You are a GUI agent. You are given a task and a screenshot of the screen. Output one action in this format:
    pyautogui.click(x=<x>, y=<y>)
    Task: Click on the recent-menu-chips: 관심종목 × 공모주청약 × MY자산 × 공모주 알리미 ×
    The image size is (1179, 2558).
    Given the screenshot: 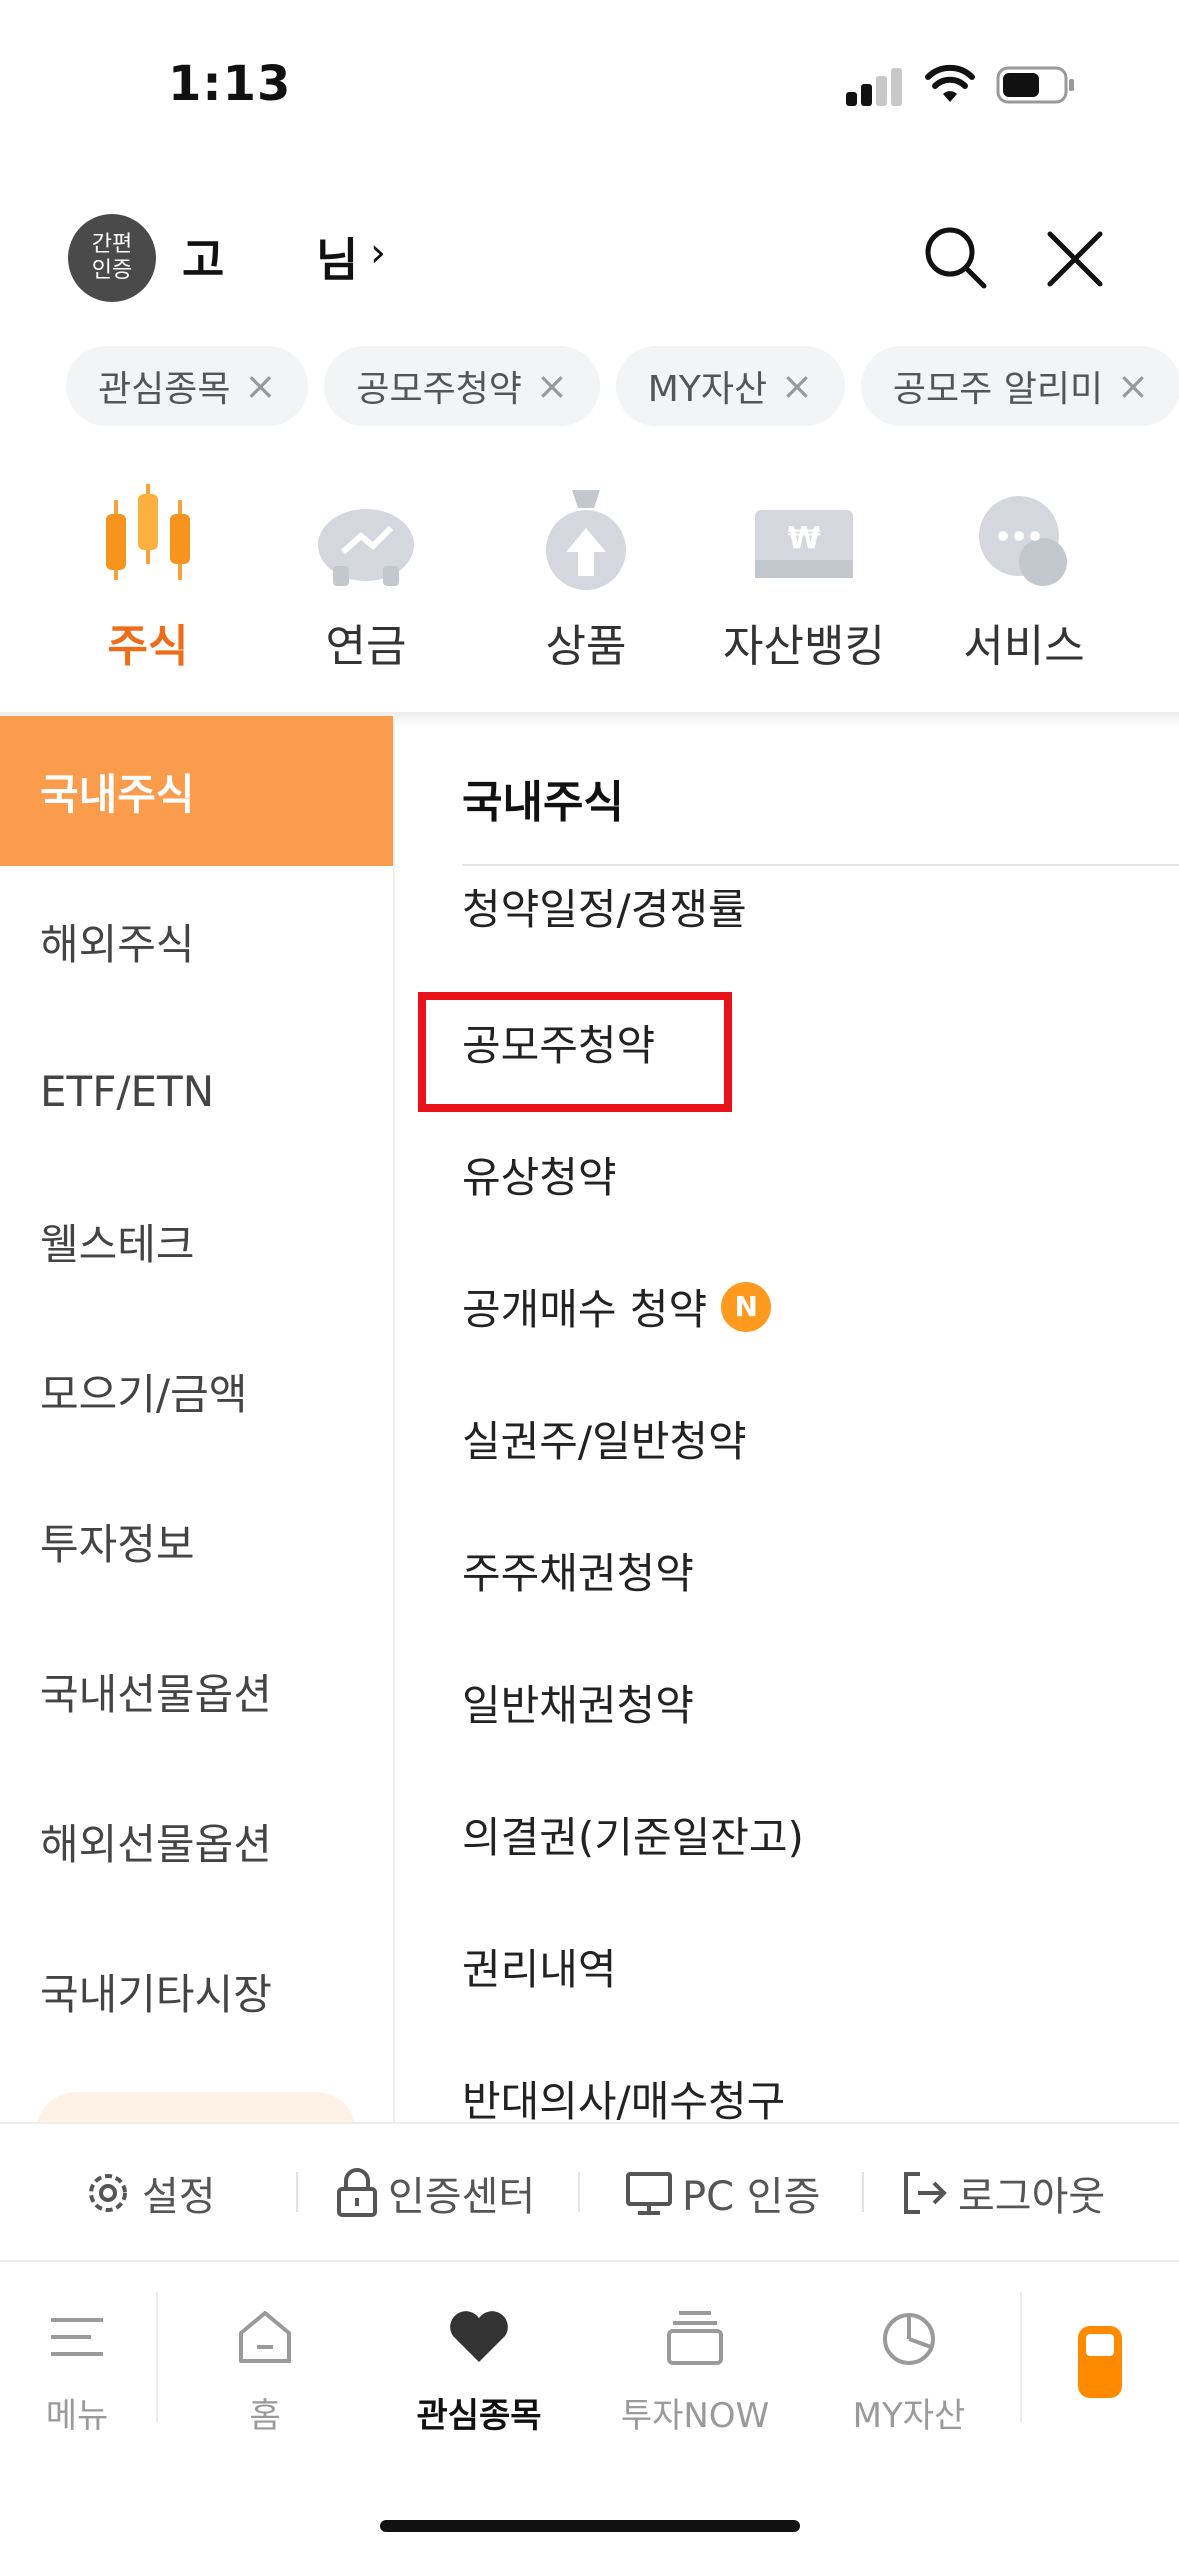 What is the action you would take?
    pyautogui.click(x=622, y=386)
    